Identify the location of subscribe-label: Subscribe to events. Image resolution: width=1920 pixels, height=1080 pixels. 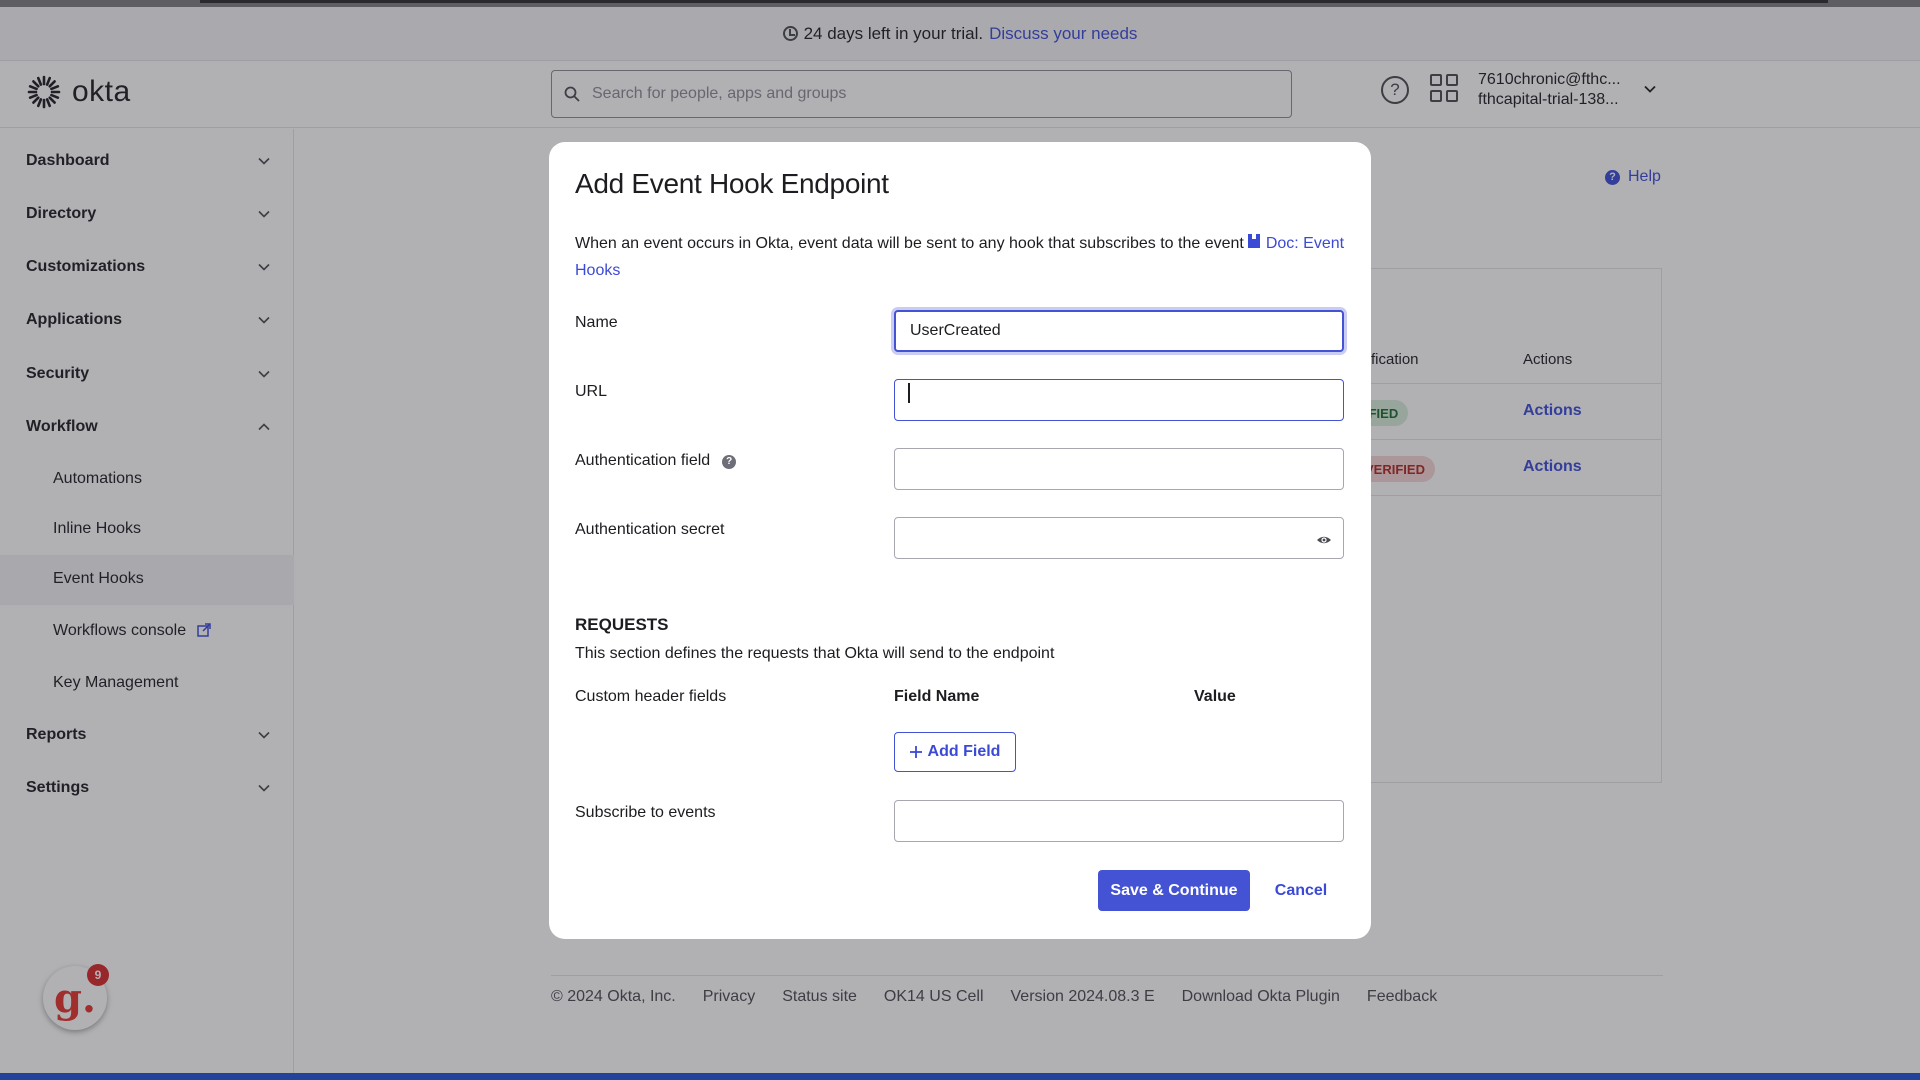
(645, 812).